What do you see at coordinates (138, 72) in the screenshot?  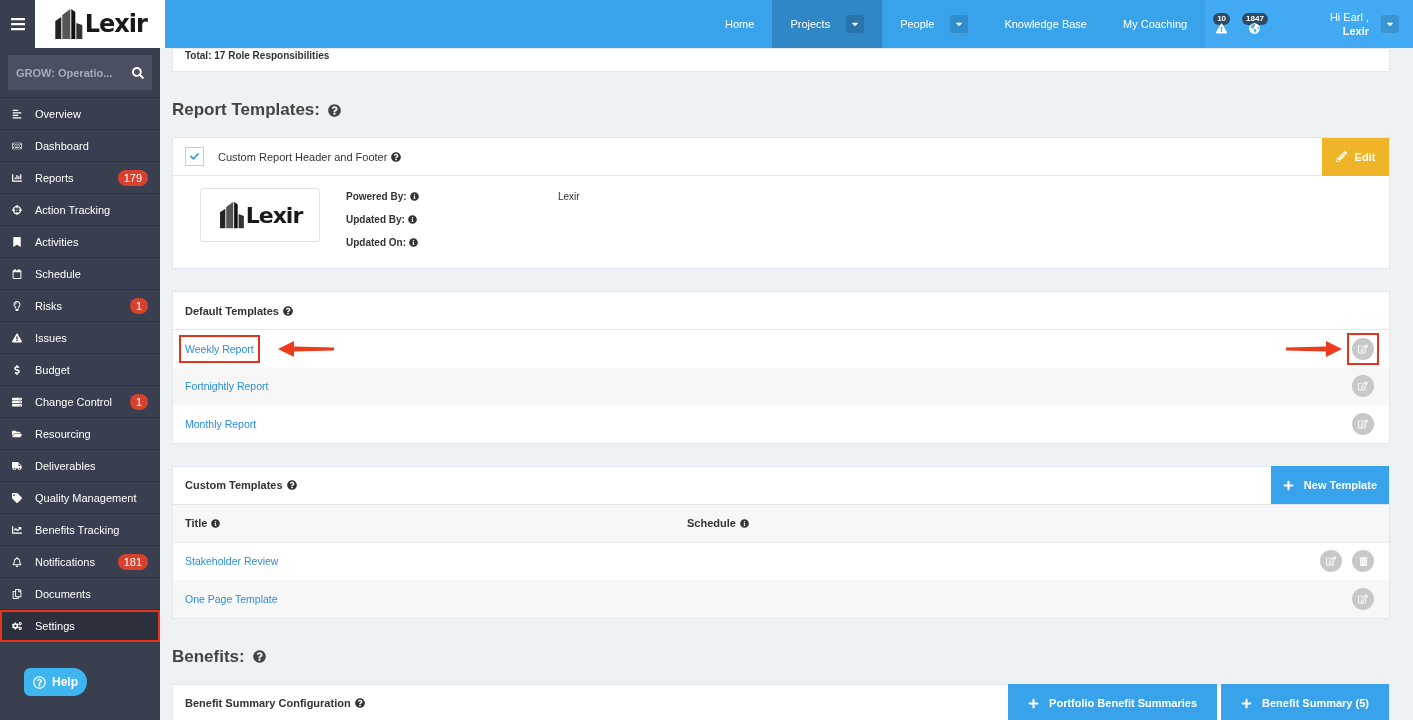 I see `search-icon` at bounding box center [138, 72].